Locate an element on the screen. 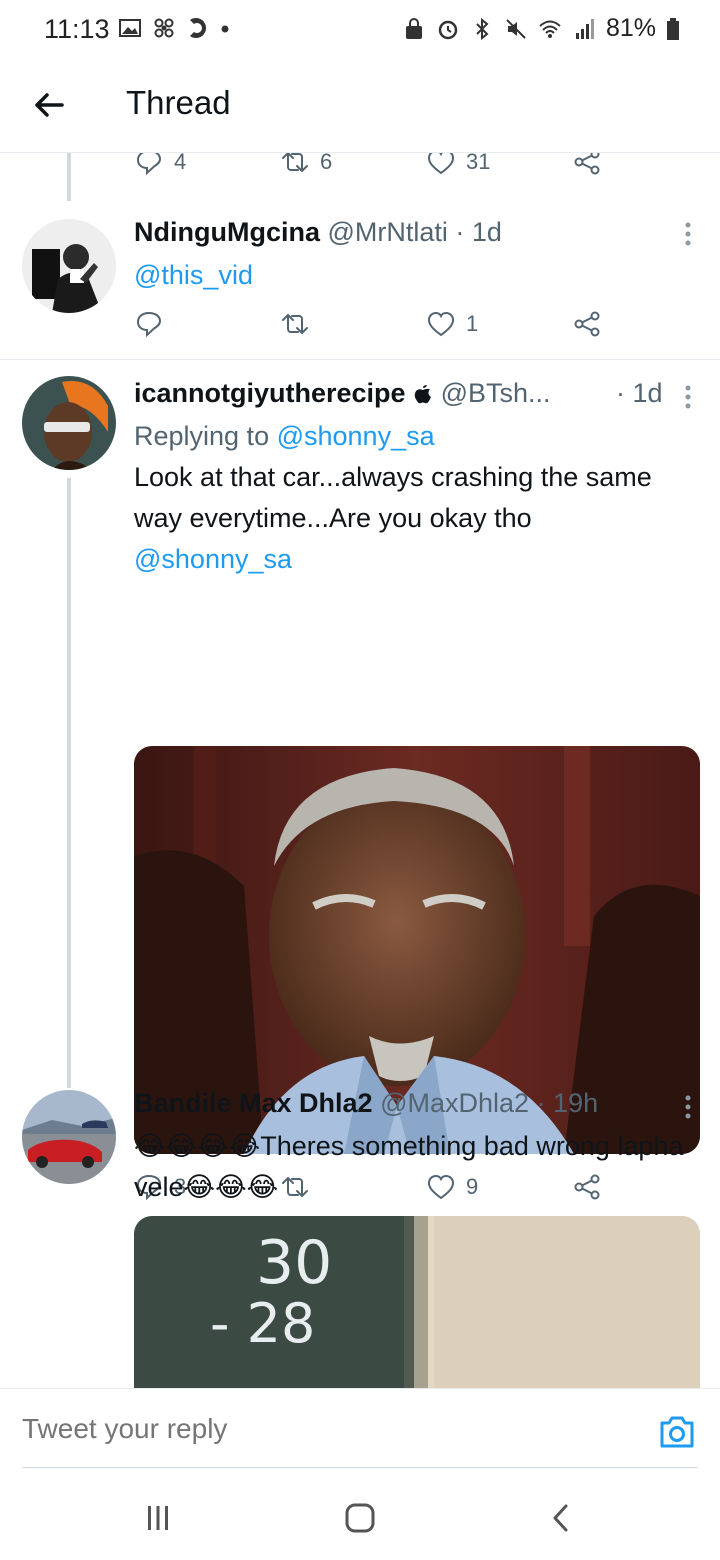 Image resolution: width=720 pixels, height=1560 pixels. signal-icon is located at coordinates (584, 28).